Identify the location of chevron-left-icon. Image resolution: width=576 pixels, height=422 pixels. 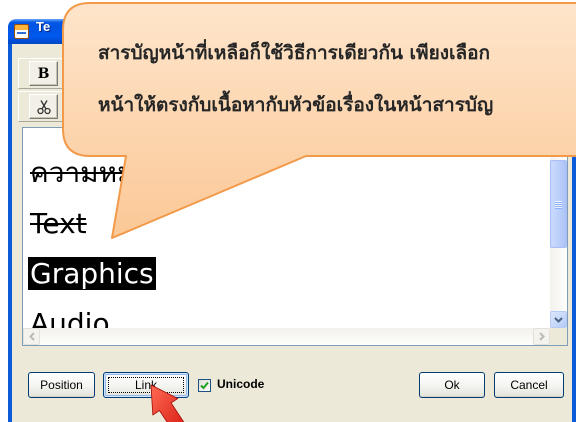
(31, 336).